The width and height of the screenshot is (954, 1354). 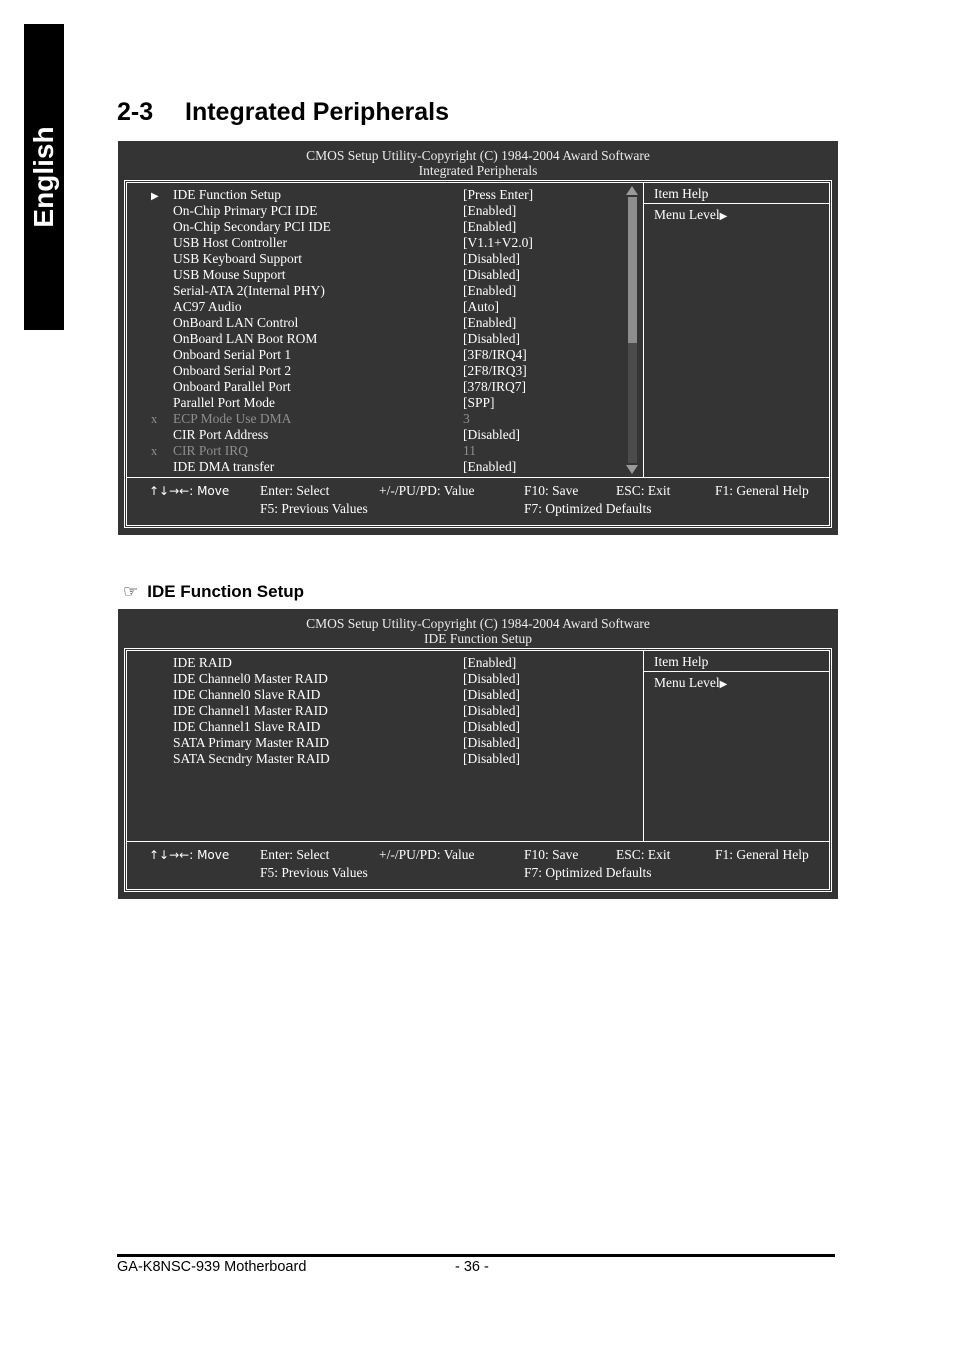 What do you see at coordinates (189, 855) in the screenshot?
I see `key-move: ↑↓→←: Move` at bounding box center [189, 855].